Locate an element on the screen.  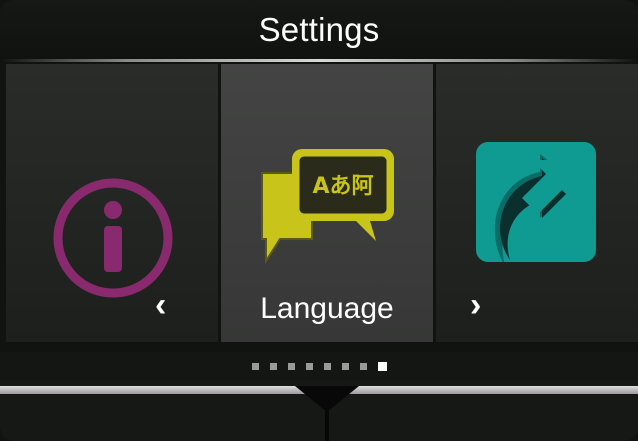
language-icon: Aあ阿 is located at coordinates (327, 207).